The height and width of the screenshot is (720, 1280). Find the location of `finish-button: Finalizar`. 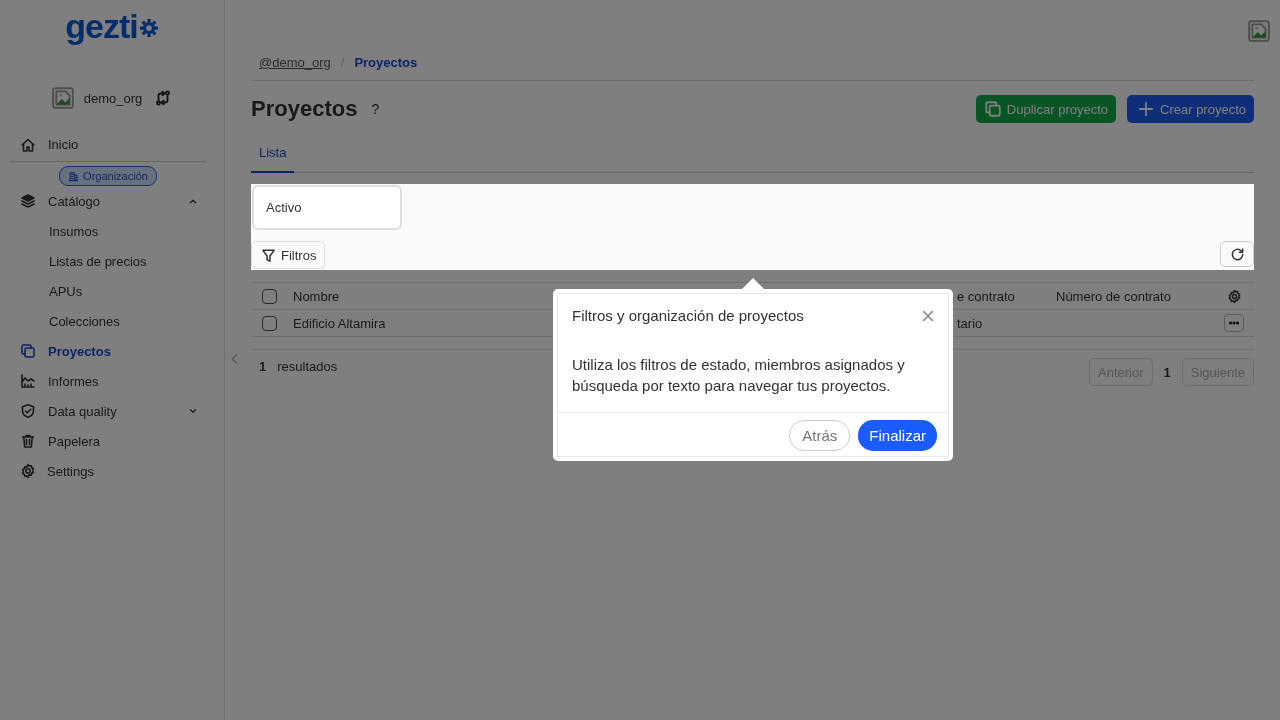

finish-button: Finalizar is located at coordinates (897, 435).